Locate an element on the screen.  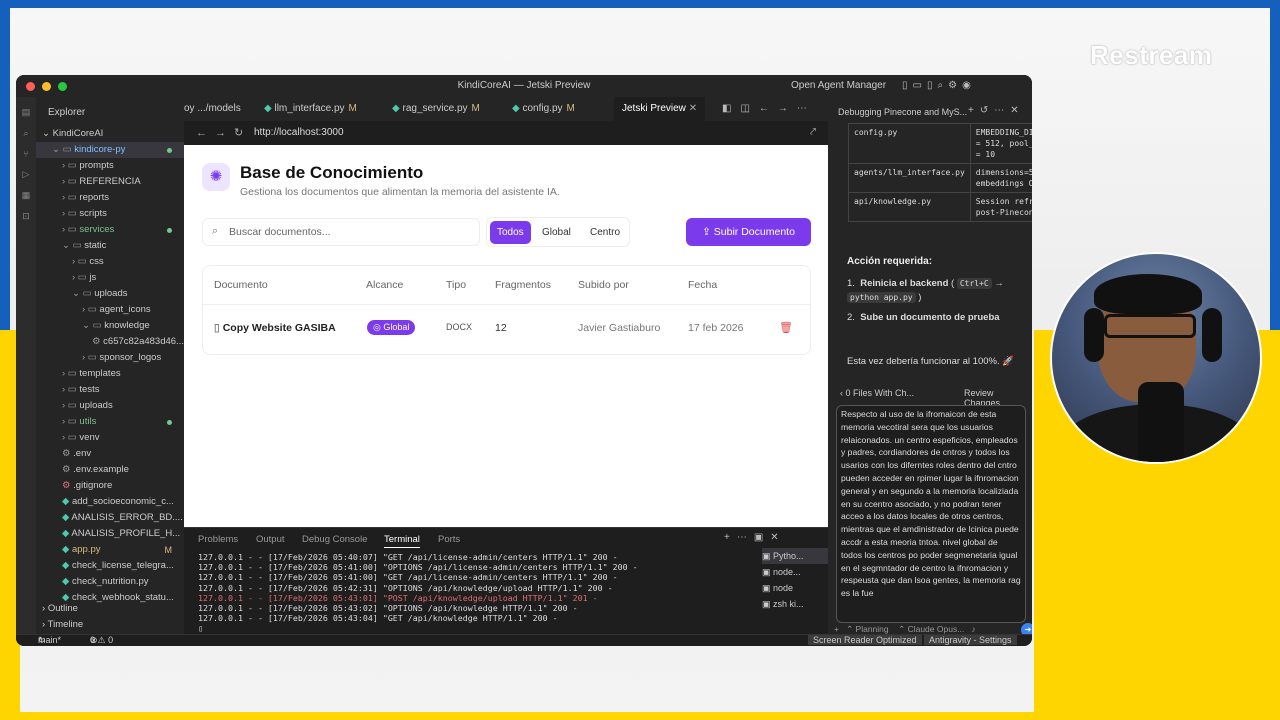
tree-root: ⌄ KindiCoreAI is located at coordinates (110, 134).